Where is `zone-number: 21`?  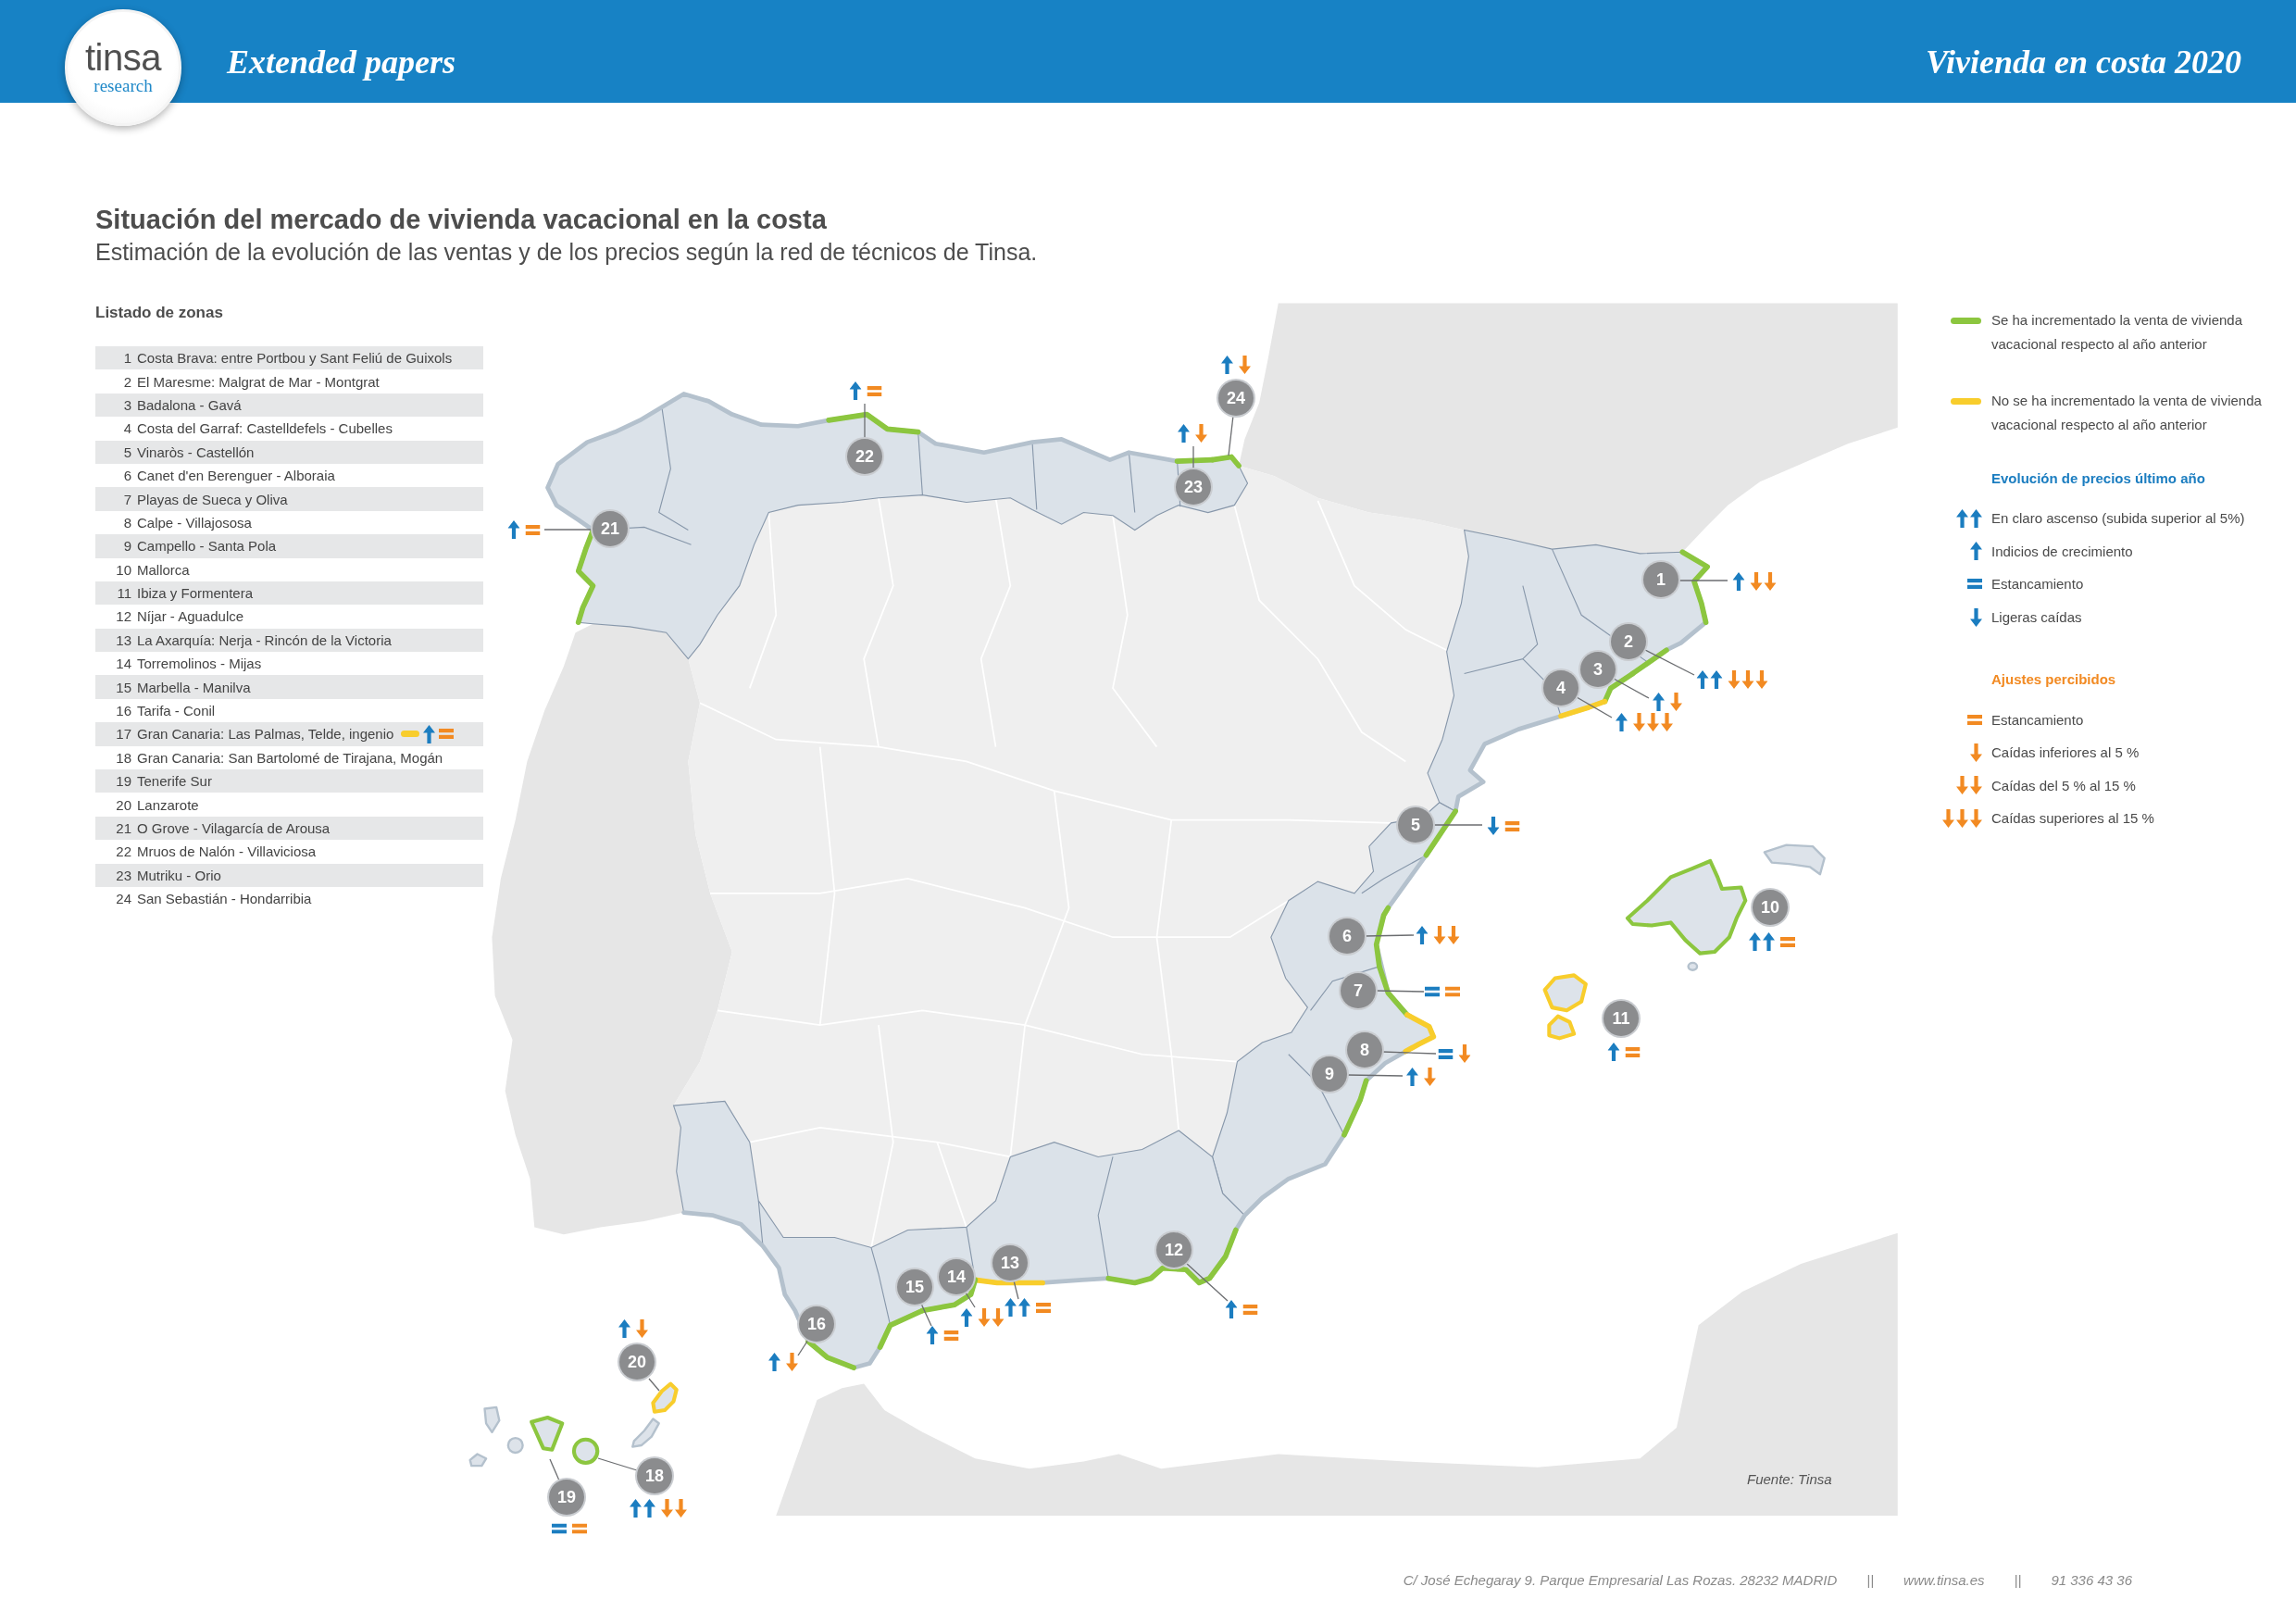
zone-number: 21 is located at coordinates (123, 828).